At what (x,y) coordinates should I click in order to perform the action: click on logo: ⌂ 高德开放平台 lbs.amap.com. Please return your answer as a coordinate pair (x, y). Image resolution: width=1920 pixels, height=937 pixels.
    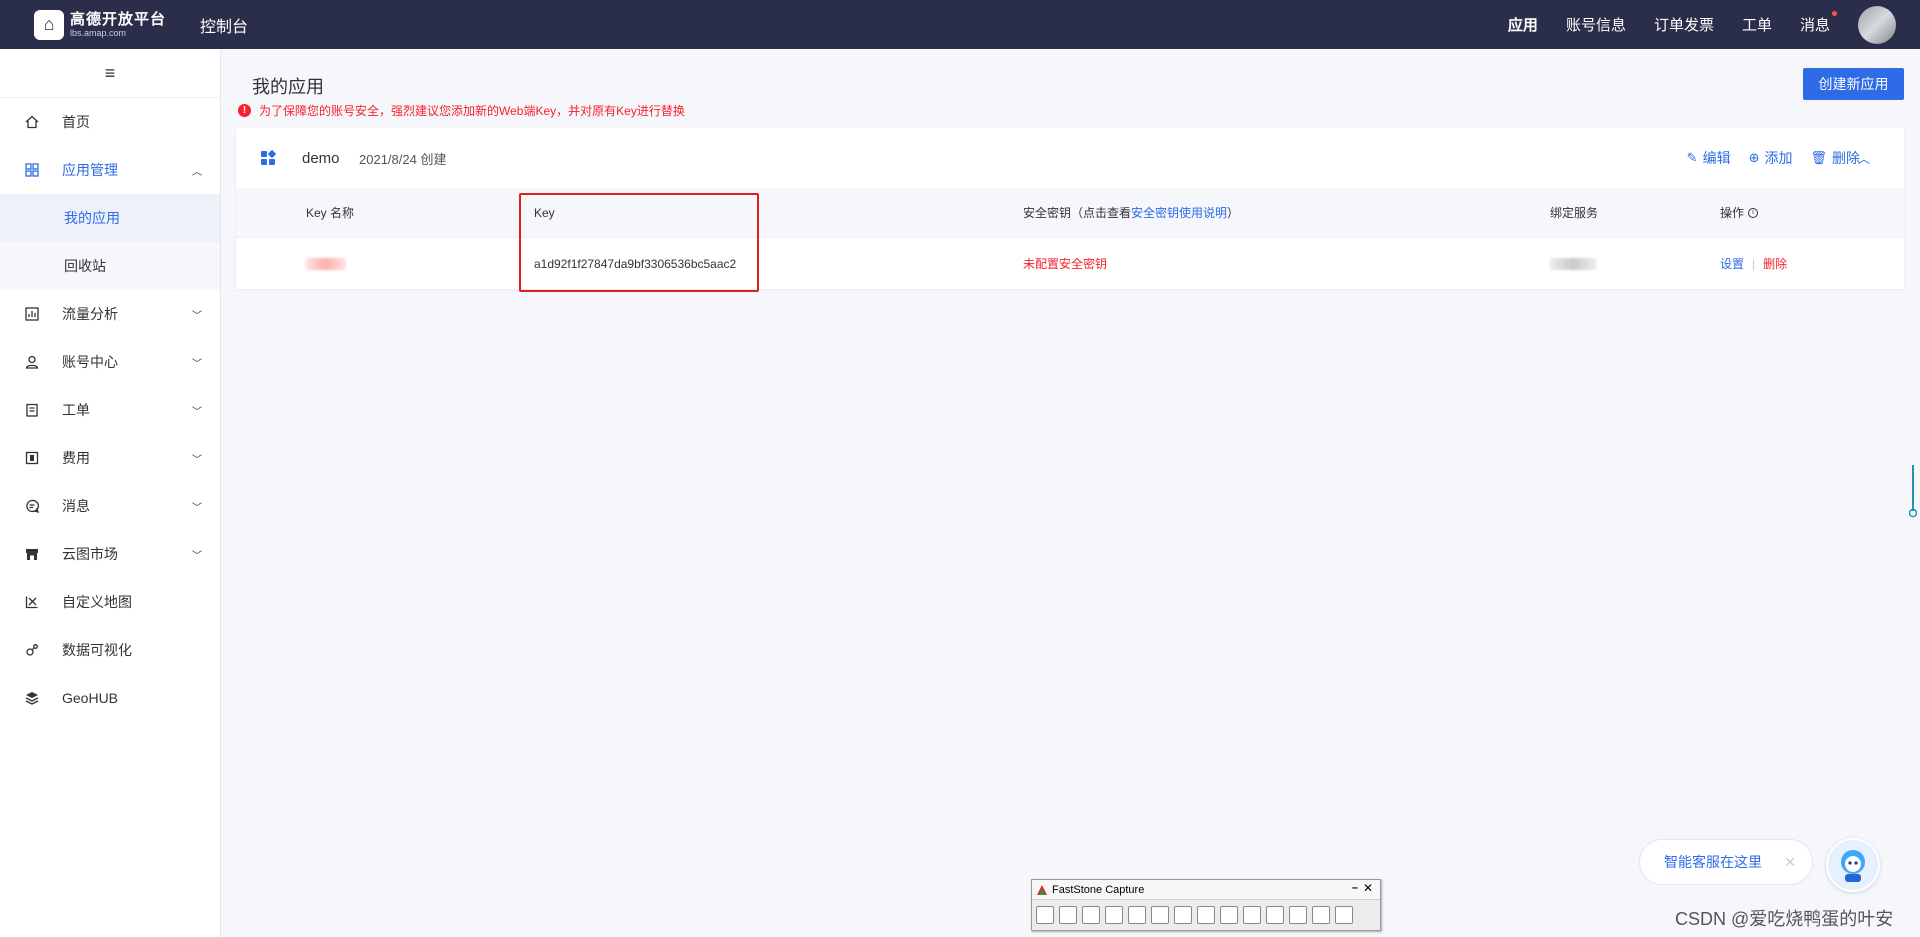
    Looking at the image, I should click on (100, 24).